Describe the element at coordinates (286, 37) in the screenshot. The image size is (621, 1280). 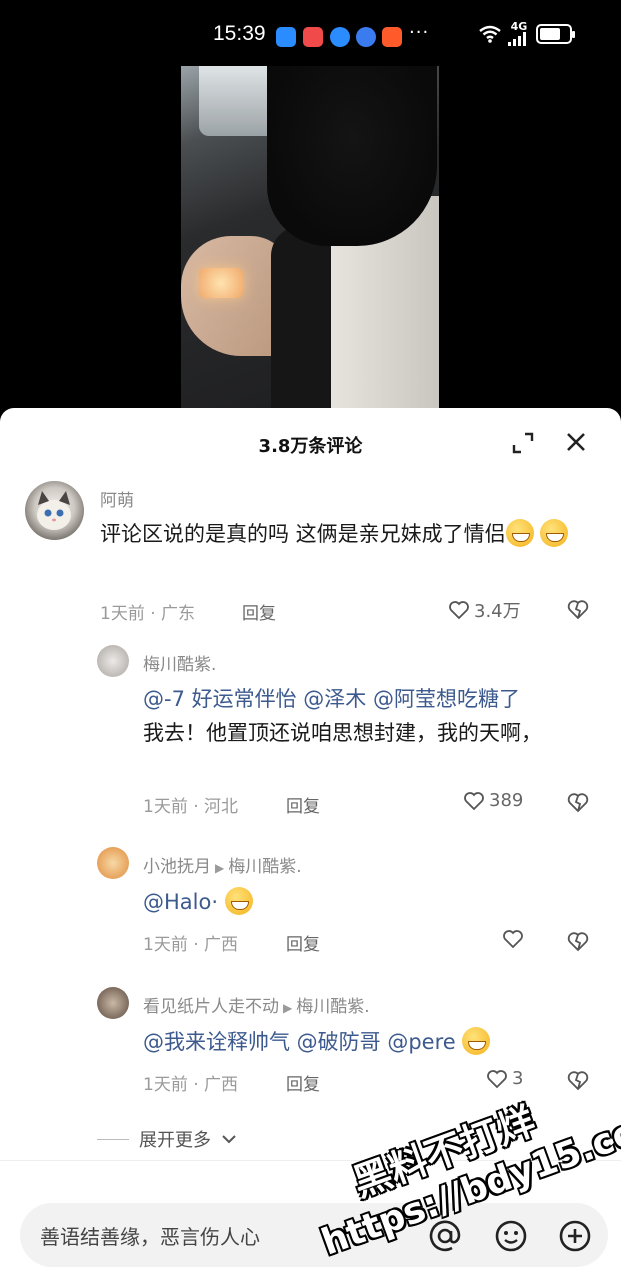
I see `shield-app-icon` at that location.